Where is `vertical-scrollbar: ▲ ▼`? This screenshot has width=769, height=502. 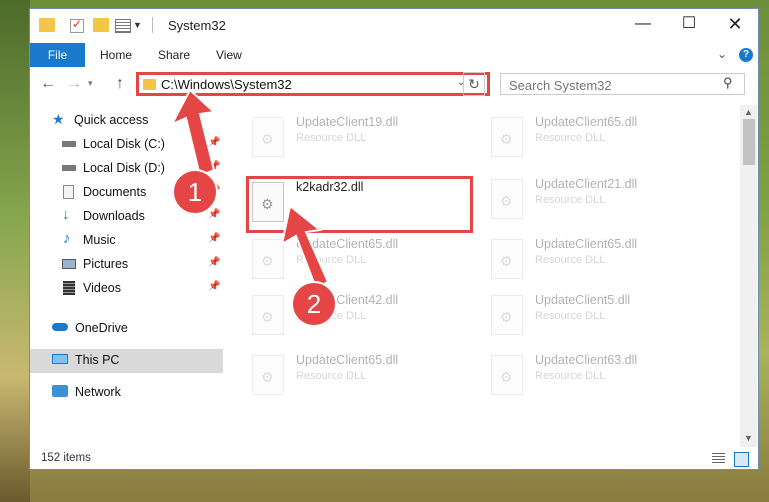
vertical-scrollbar: ▲ ▼ is located at coordinates (748, 276).